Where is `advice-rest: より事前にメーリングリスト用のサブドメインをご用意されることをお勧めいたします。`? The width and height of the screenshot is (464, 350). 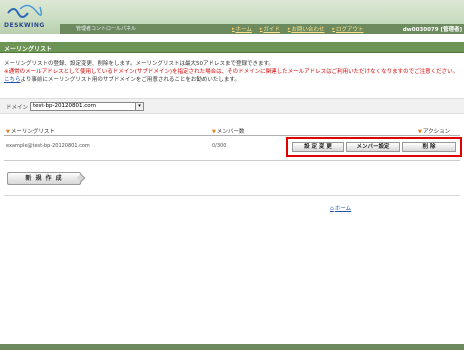
advice-rest: より事前にメーリングリスト用のサブドメインをご用意されることをお勧めいたします。 is located at coordinates (130, 80).